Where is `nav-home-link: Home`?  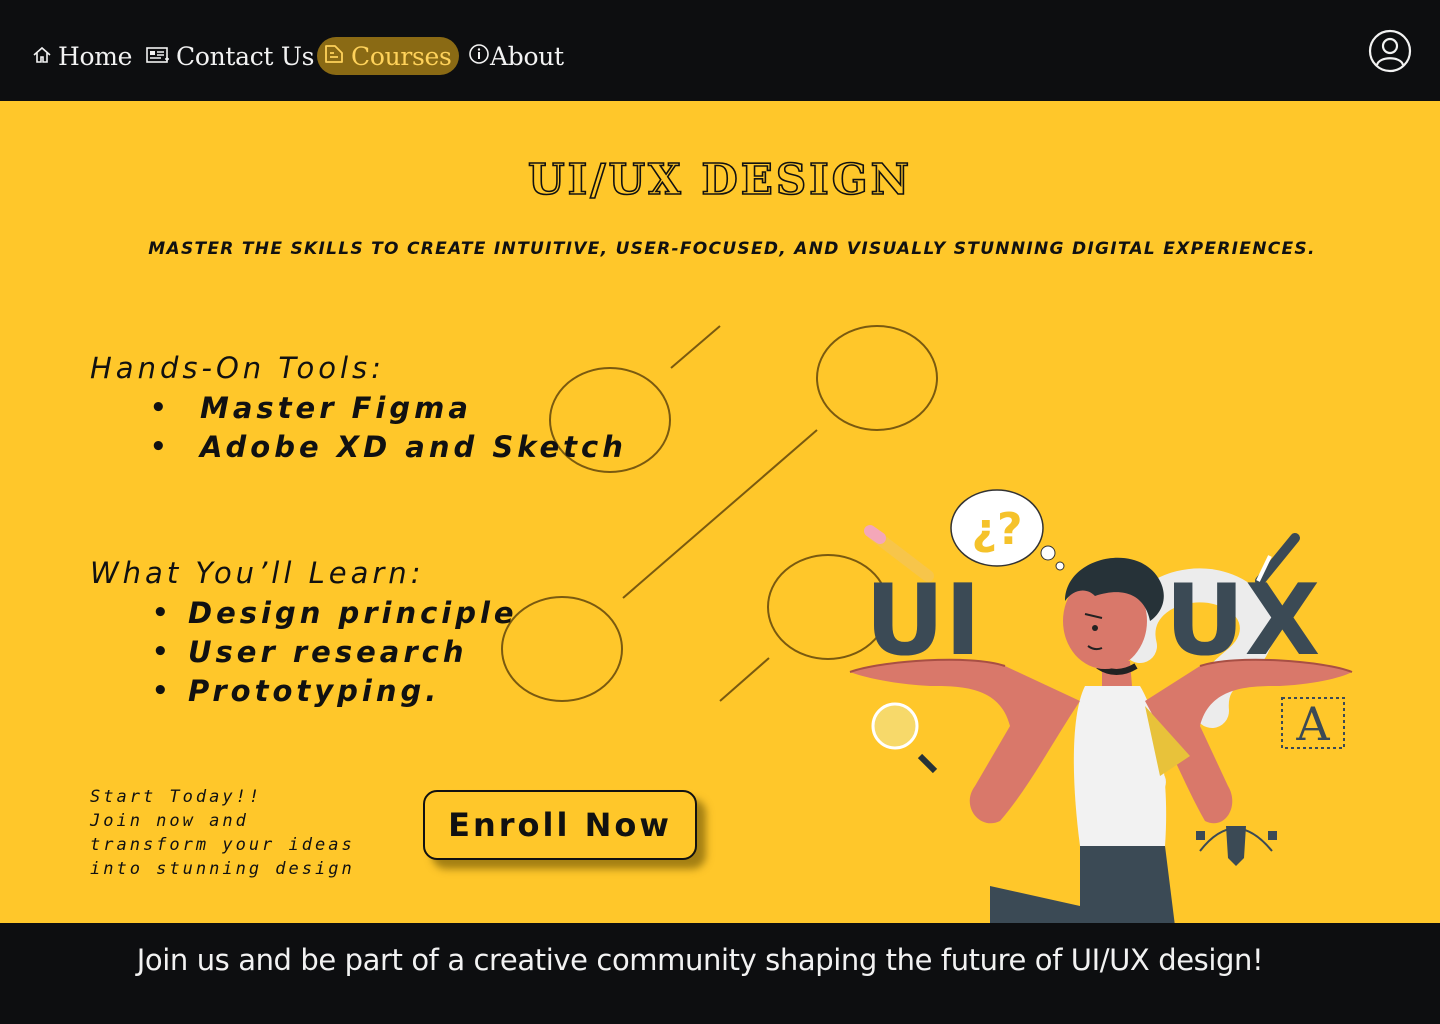 nav-home-link: Home is located at coordinates (82, 56).